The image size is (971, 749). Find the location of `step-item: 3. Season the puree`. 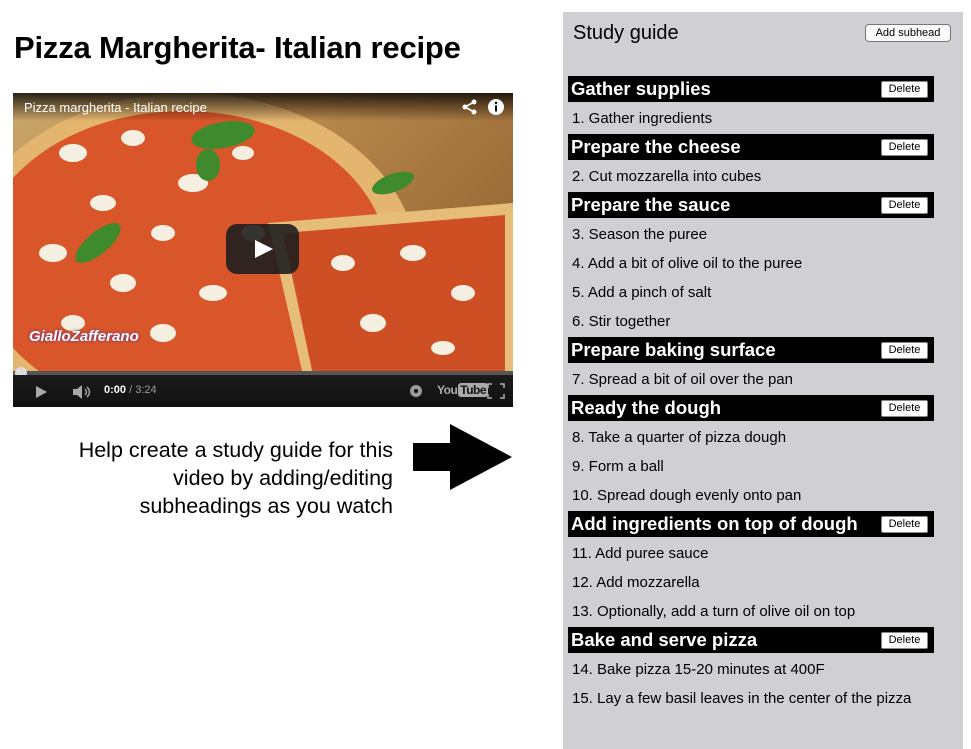

step-item: 3. Season the puree is located at coordinates (640, 234).